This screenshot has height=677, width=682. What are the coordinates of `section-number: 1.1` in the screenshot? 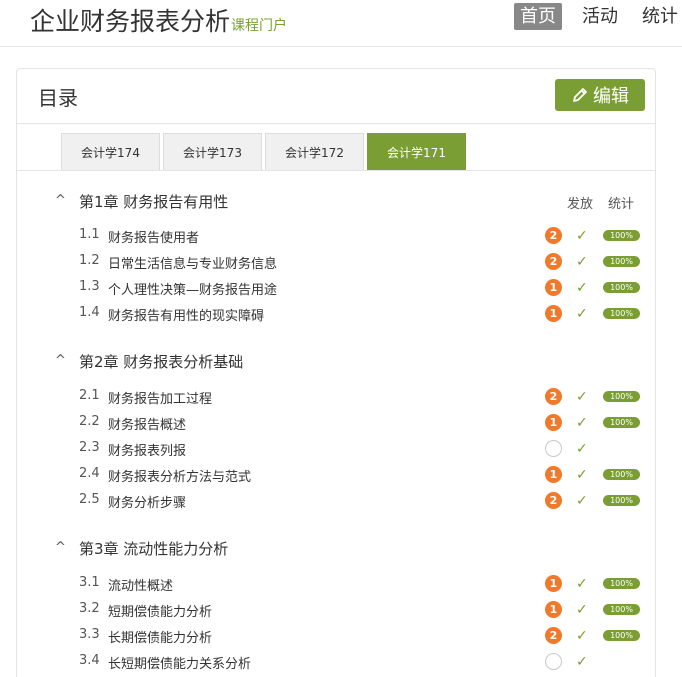 It's located at (89, 234).